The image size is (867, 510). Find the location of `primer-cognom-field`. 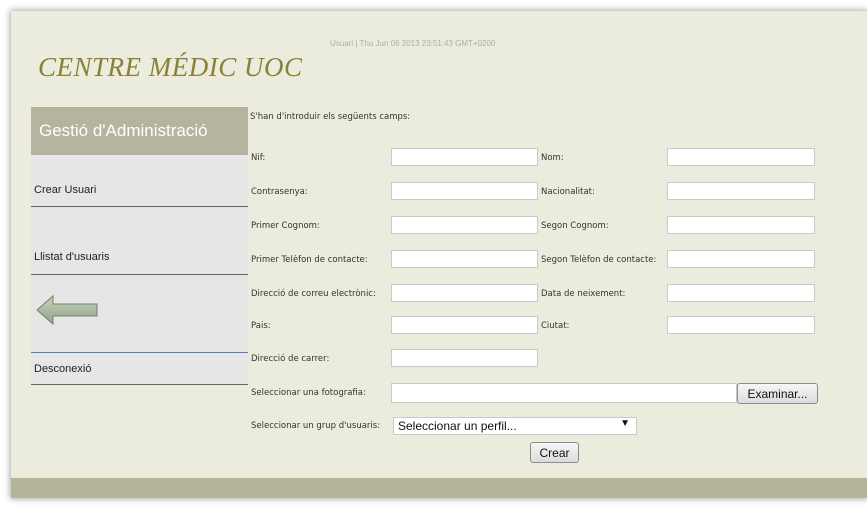

primer-cognom-field is located at coordinates (464, 225).